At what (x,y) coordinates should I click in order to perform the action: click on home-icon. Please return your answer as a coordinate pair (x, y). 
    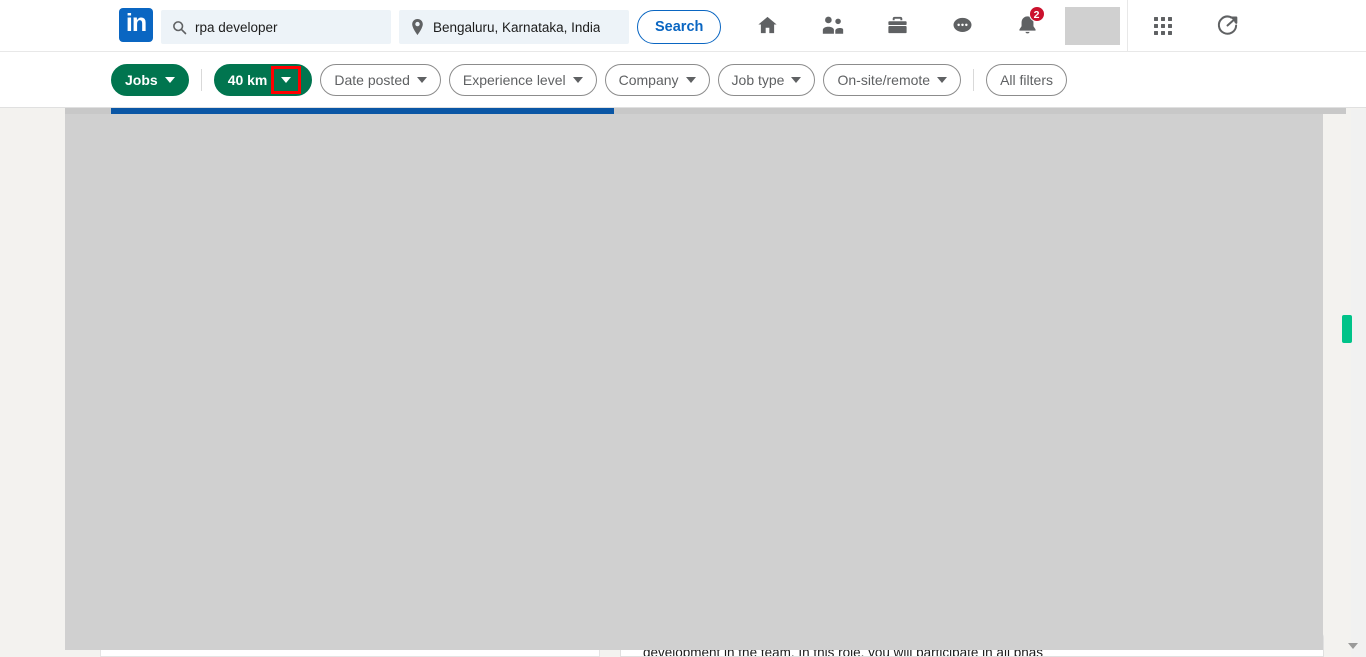
    Looking at the image, I should click on (767, 25).